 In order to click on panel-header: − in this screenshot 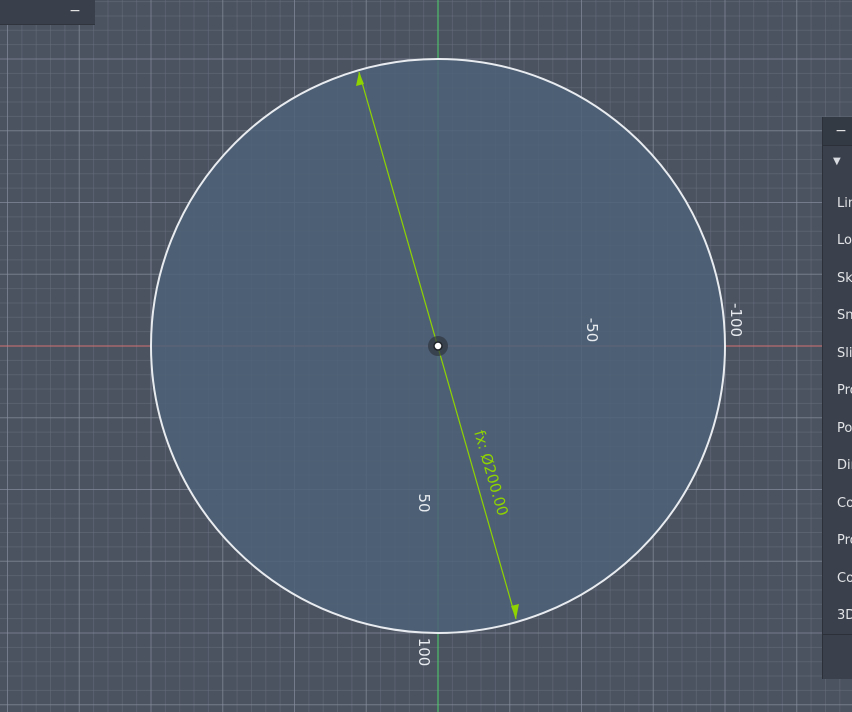, I will do `click(837, 131)`.